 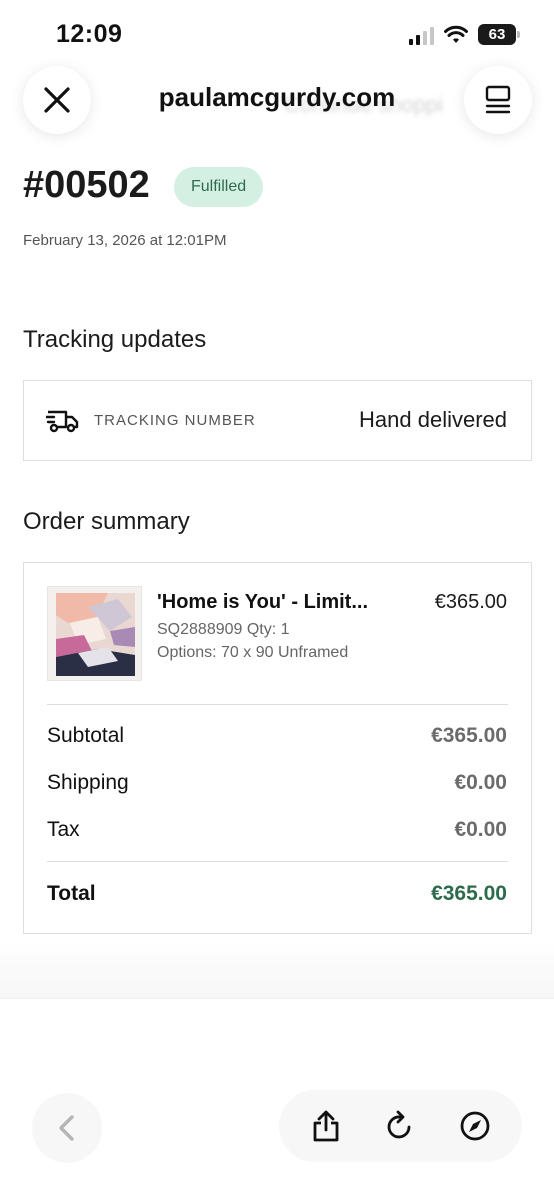 What do you see at coordinates (63, 829) in the screenshot?
I see `tax-label: Tax` at bounding box center [63, 829].